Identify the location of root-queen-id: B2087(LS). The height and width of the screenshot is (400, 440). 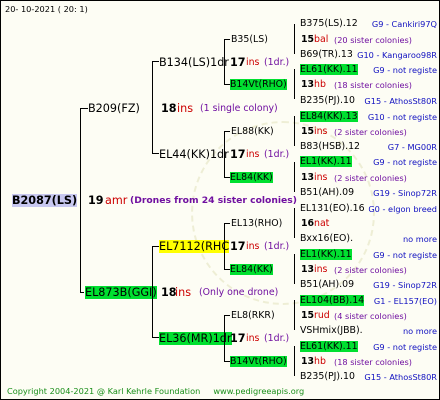
(45, 200).